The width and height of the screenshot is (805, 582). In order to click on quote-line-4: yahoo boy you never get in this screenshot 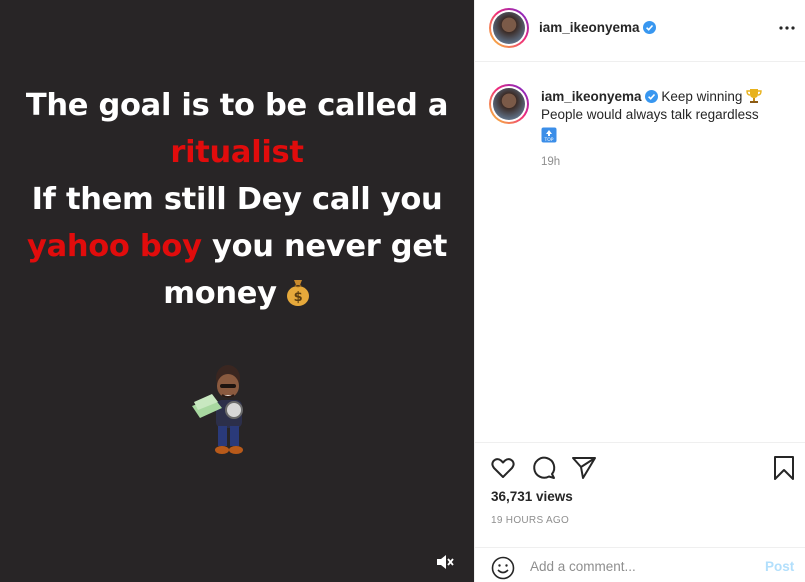, I will do `click(237, 246)`.